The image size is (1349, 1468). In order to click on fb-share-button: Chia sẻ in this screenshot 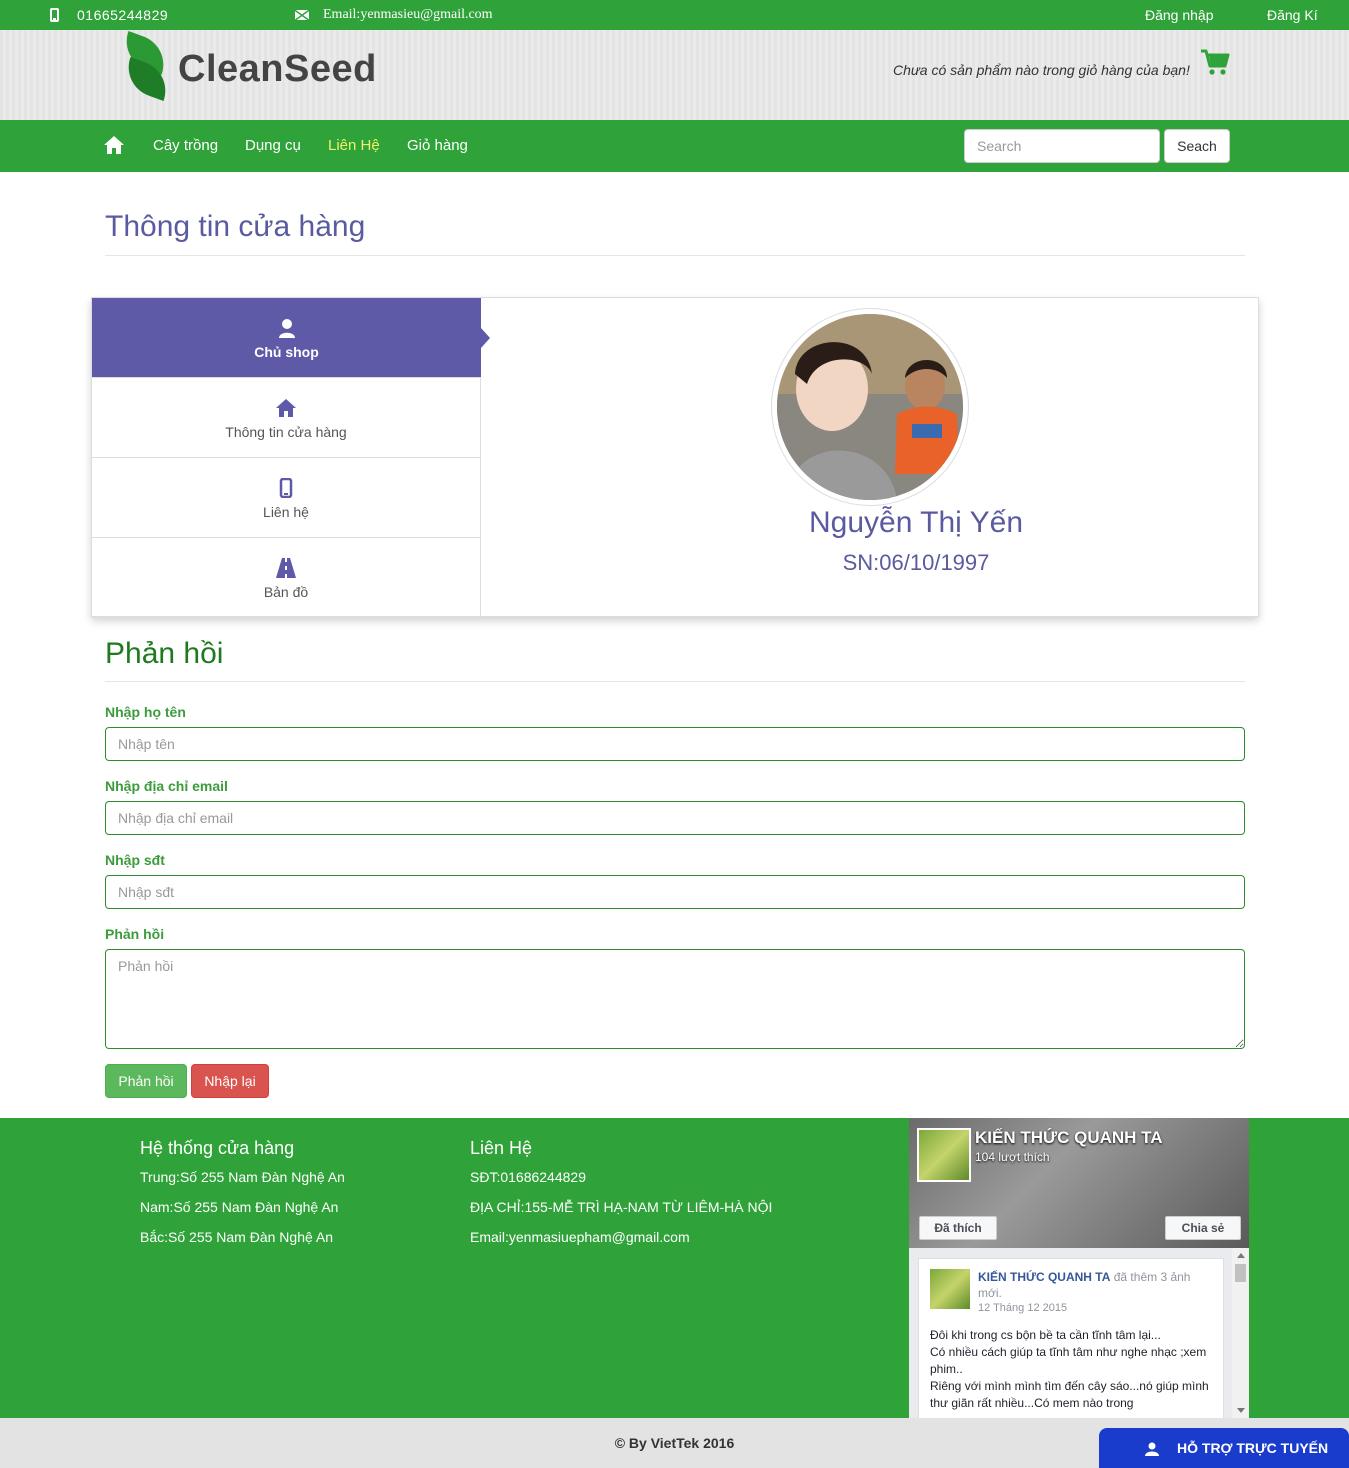, I will do `click(1203, 1228)`.